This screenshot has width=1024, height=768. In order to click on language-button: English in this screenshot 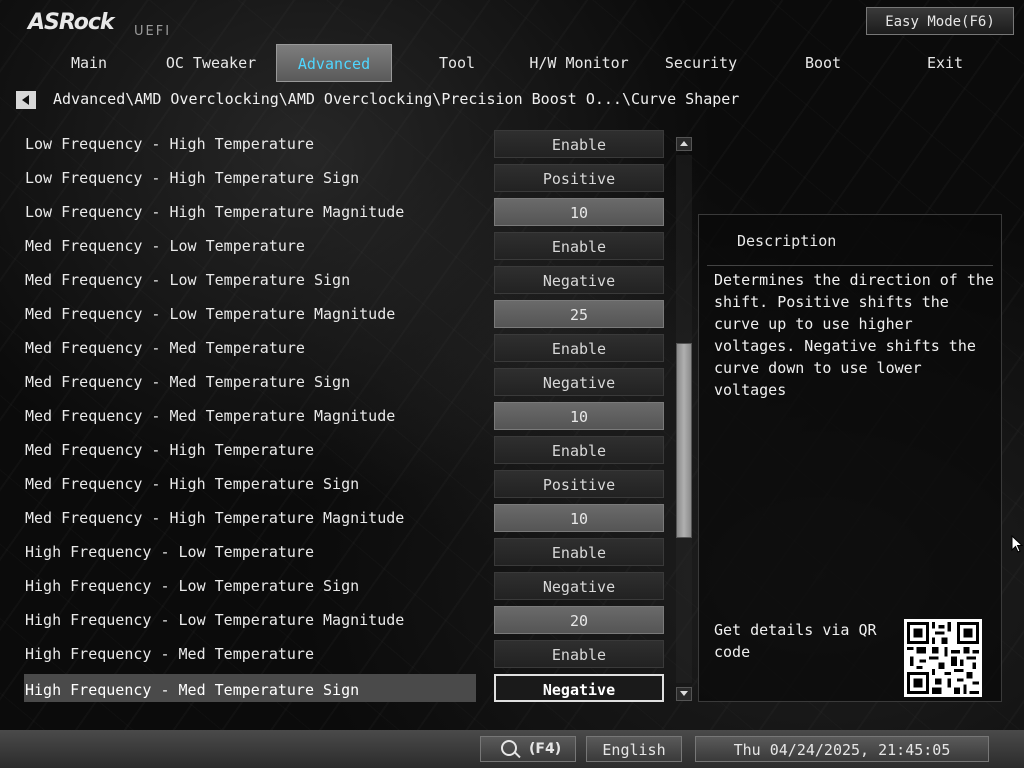, I will do `click(634, 749)`.